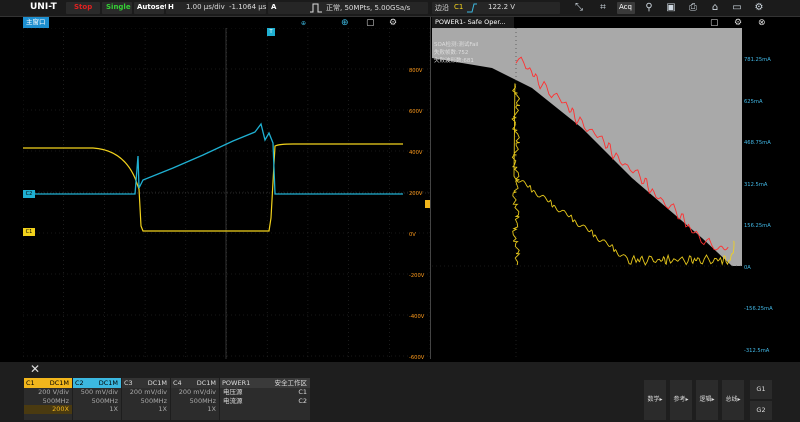  I want to click on magnify-icon: ⊕, so click(345, 23).